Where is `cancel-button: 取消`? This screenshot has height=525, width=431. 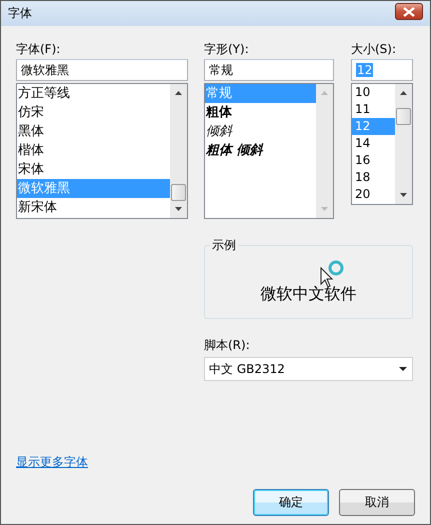 cancel-button: 取消 is located at coordinates (377, 502).